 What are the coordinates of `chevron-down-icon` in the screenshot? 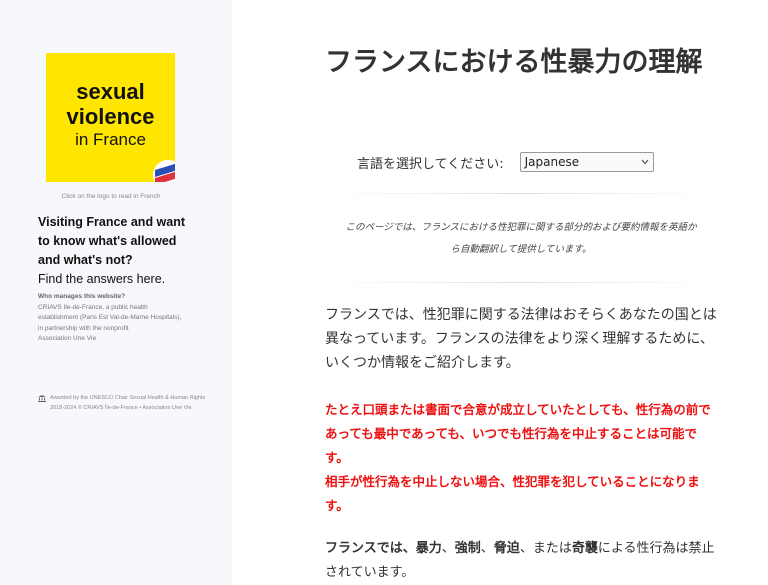 It's located at (645, 162).